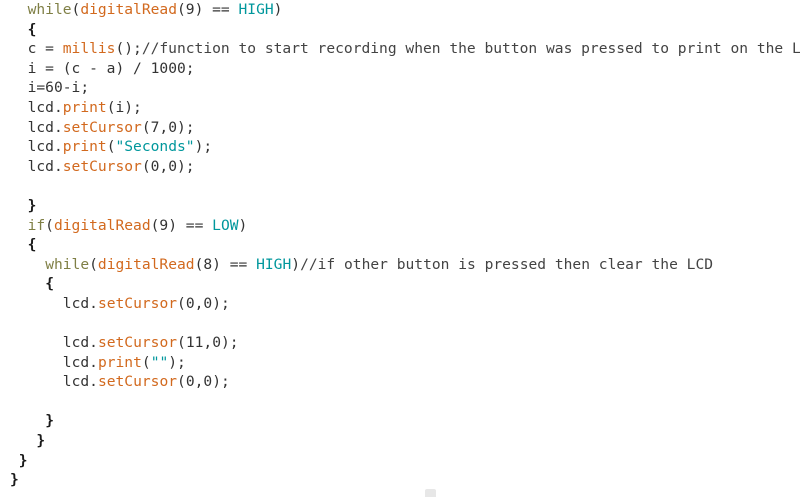 The width and height of the screenshot is (800, 500). Describe the element at coordinates (133, 68) in the screenshot. I see `code-token-plain: ) /` at that location.